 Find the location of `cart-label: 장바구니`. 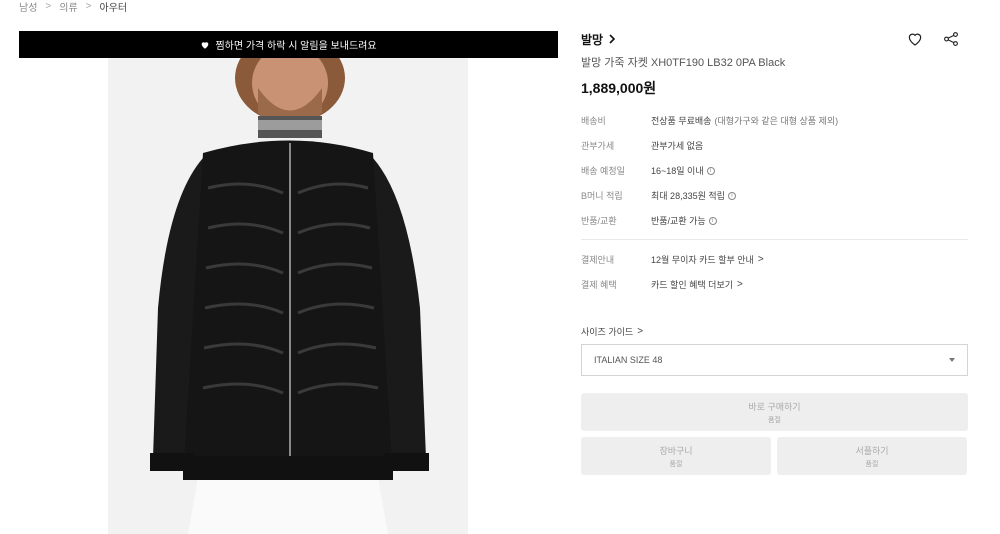

cart-label: 장바구니 is located at coordinates (676, 450).